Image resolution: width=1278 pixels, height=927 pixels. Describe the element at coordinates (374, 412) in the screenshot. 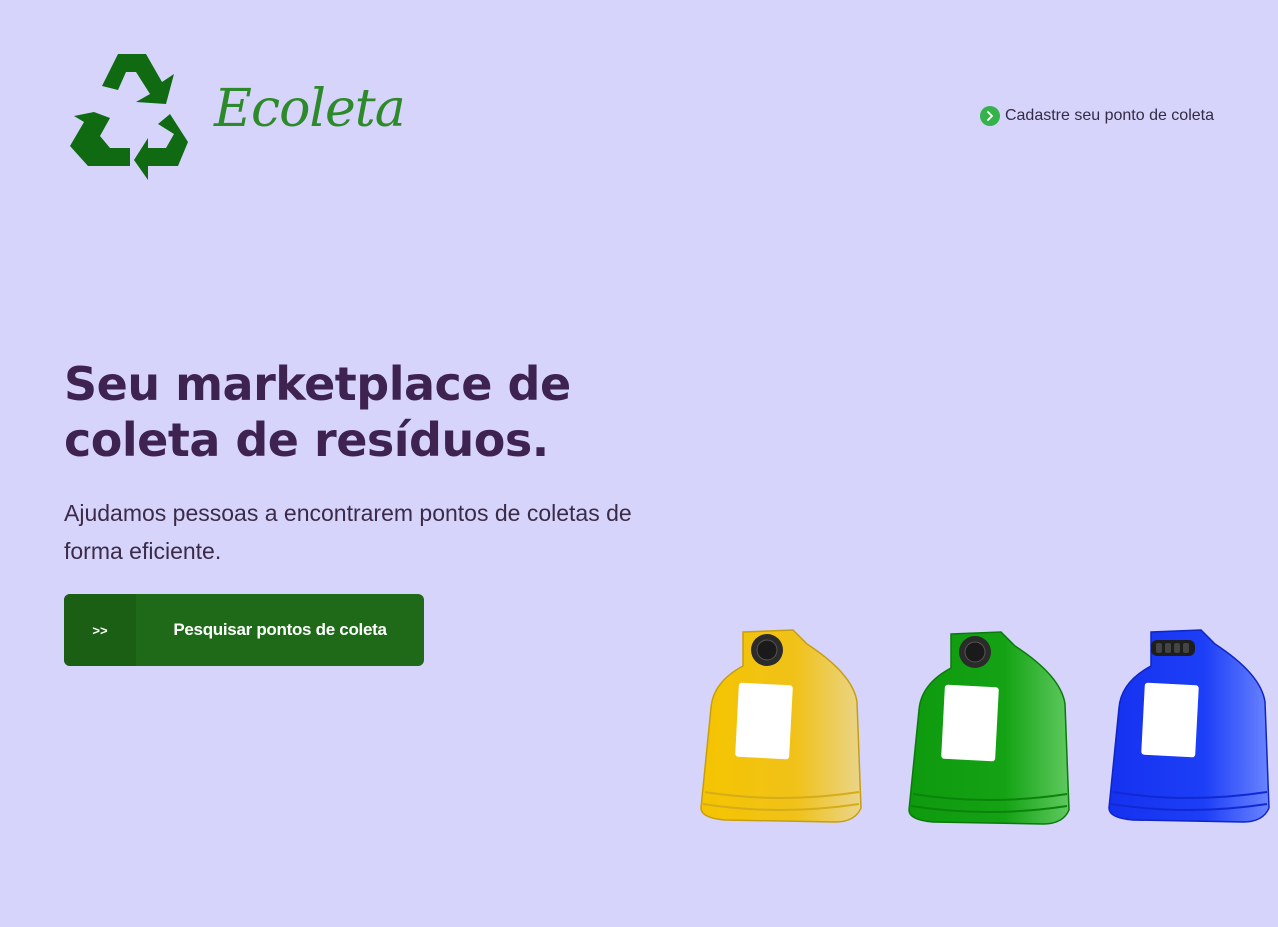

I see `hero-title: Seu marketplace de coleta de resíduos.` at that location.